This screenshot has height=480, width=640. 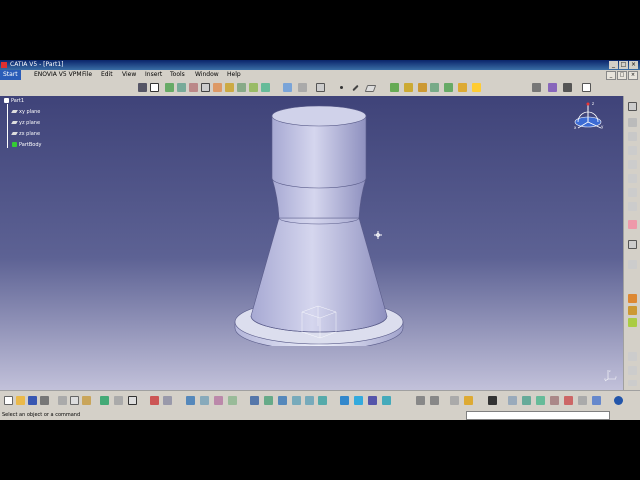 I want to click on menu-insert: Insert, so click(x=153, y=75).